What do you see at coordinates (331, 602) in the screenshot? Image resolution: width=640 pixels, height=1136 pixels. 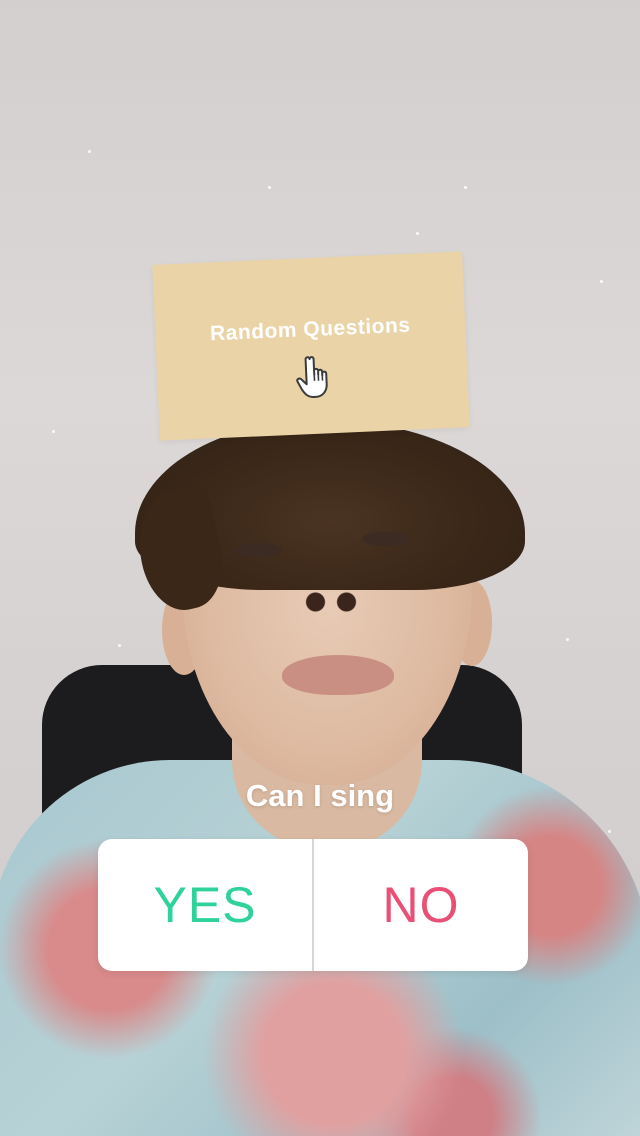 I see `nose` at bounding box center [331, 602].